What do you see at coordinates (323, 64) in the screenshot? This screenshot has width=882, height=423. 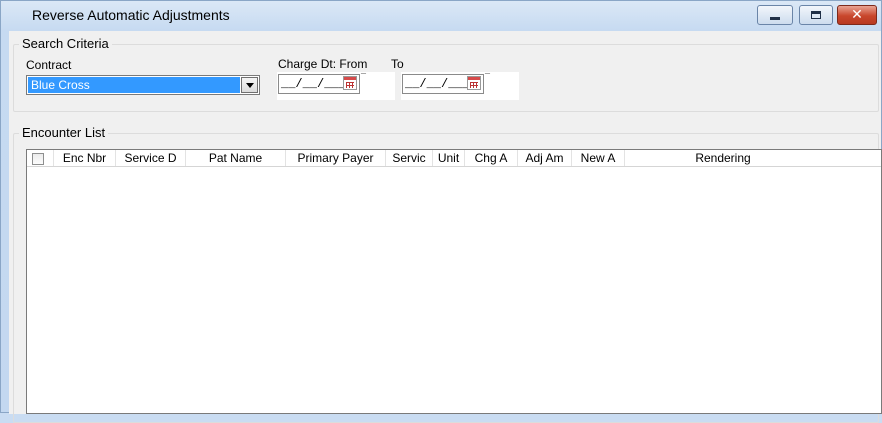 I see `charge-date-from-label: Charge Dt: From` at bounding box center [323, 64].